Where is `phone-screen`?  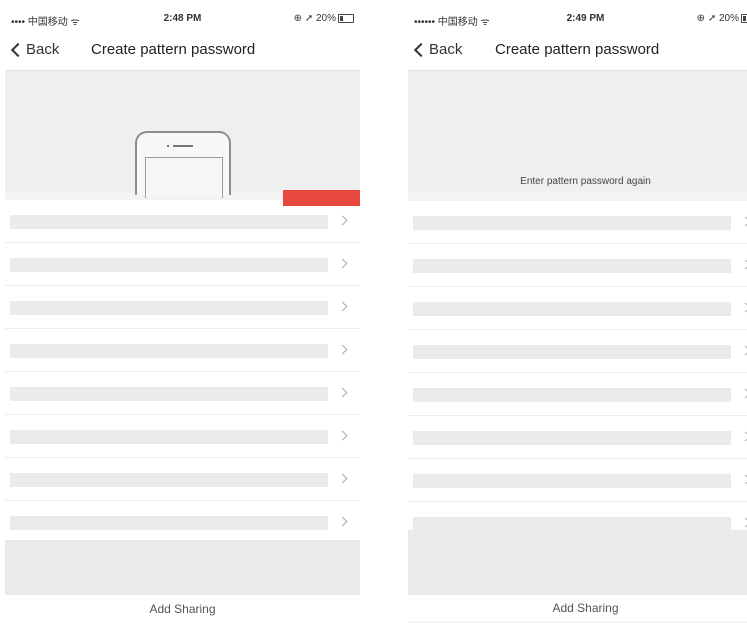 phone-screen is located at coordinates (184, 177).